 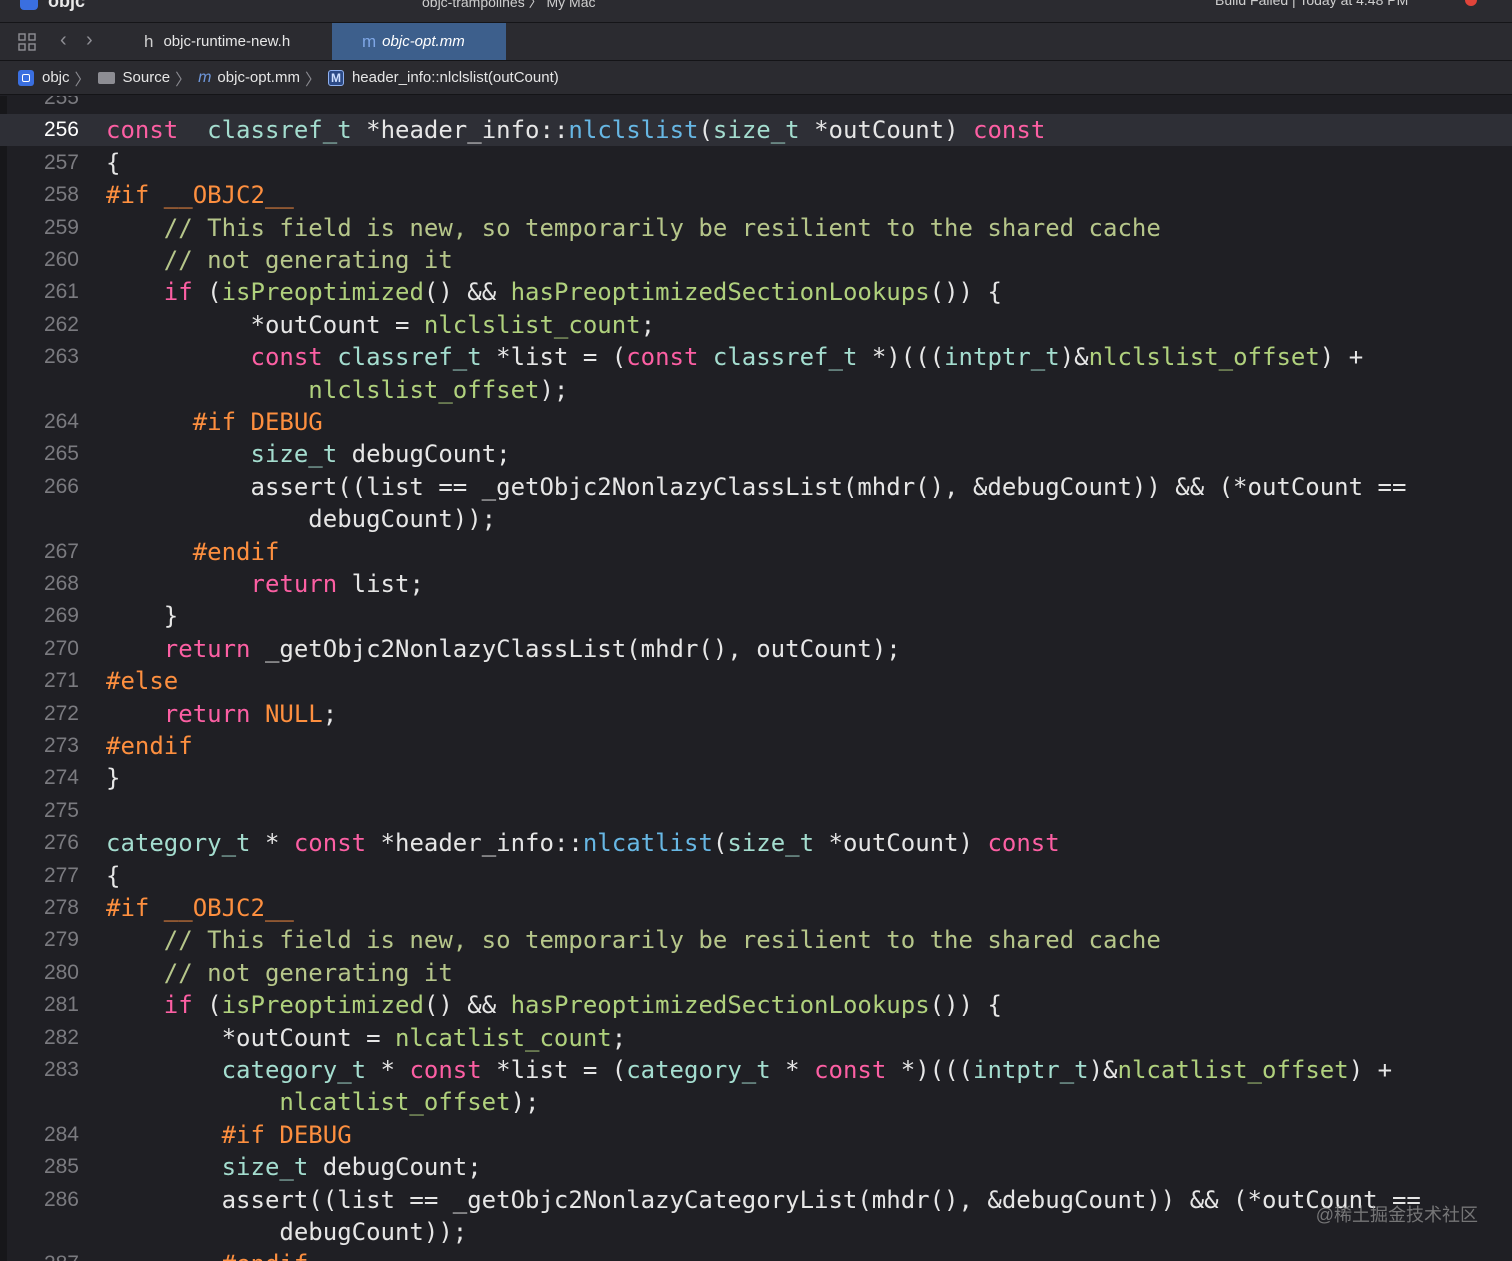 I want to click on code-line: 275, so click(x=756, y=811).